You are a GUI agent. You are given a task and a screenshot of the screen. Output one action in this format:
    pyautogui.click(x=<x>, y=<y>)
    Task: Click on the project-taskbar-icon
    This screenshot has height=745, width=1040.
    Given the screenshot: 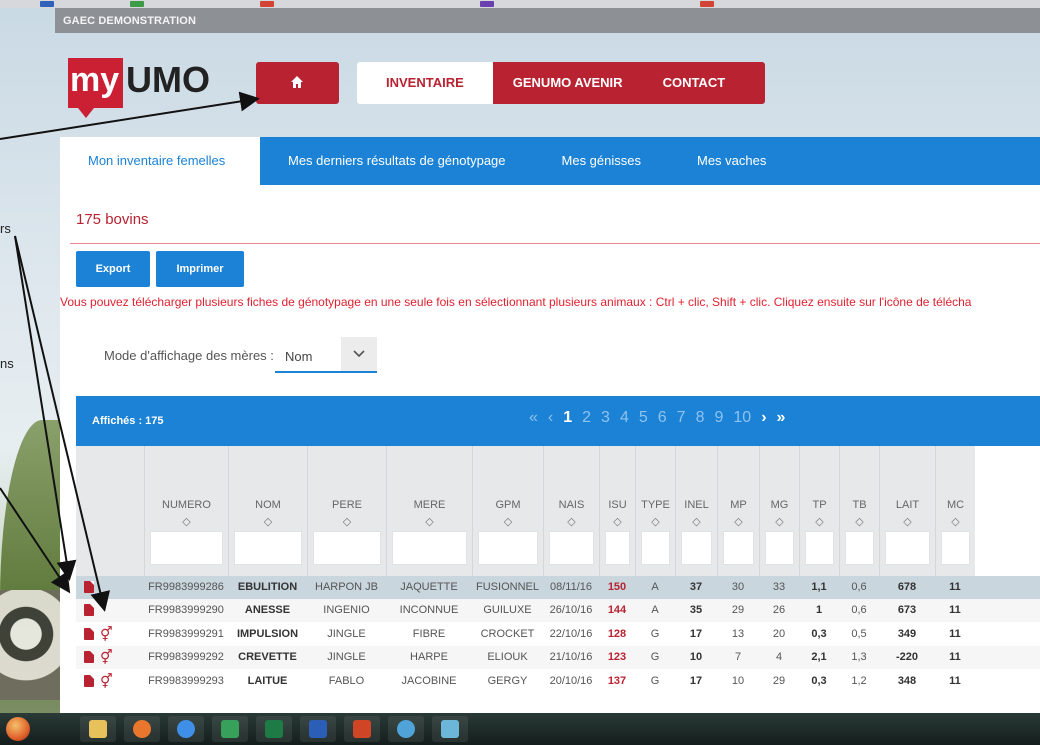 What is the action you would take?
    pyautogui.click(x=230, y=729)
    